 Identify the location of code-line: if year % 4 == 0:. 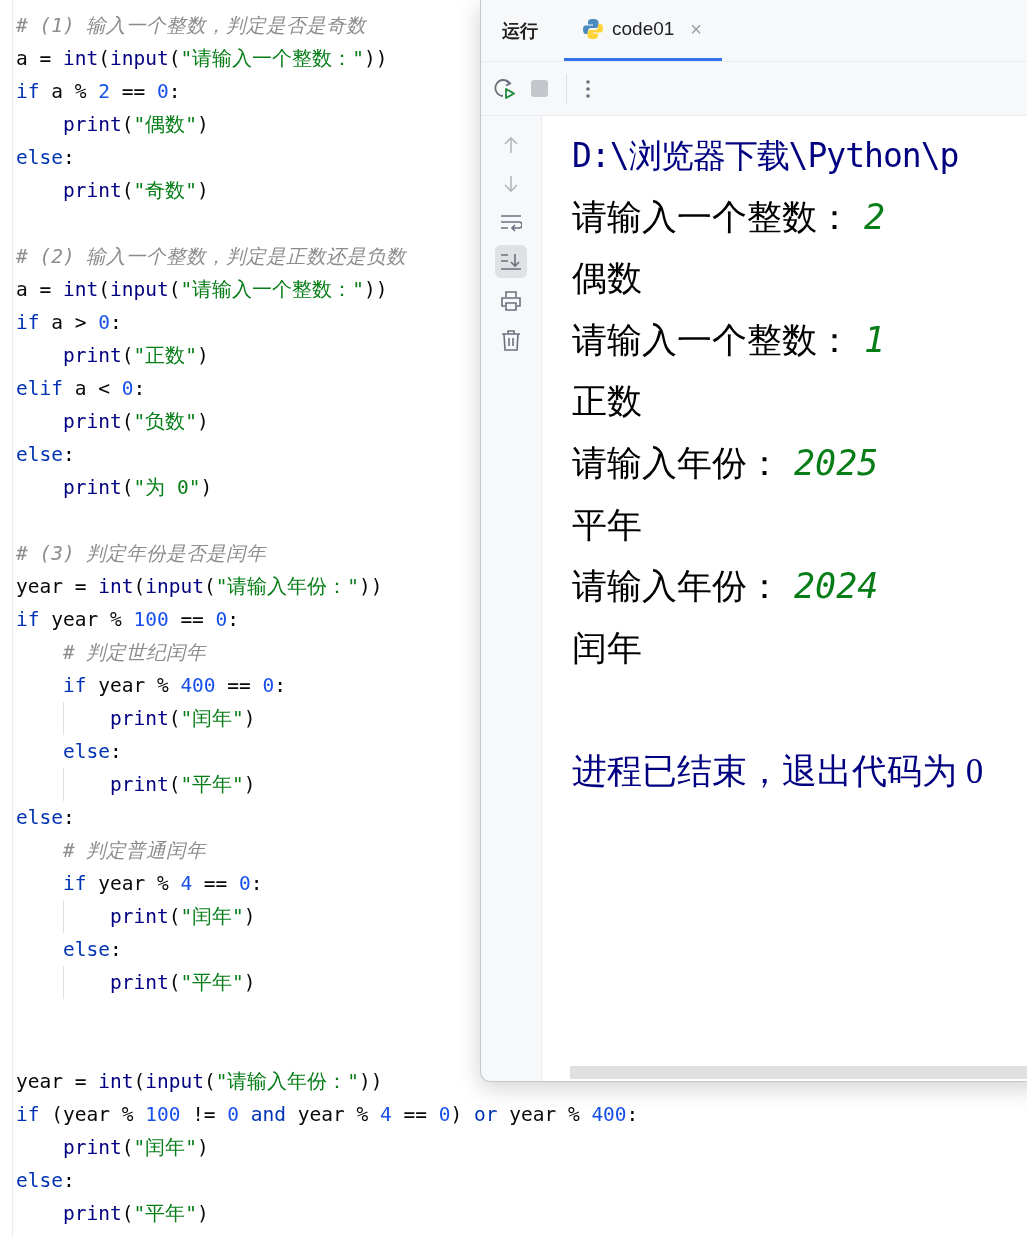
(162, 884).